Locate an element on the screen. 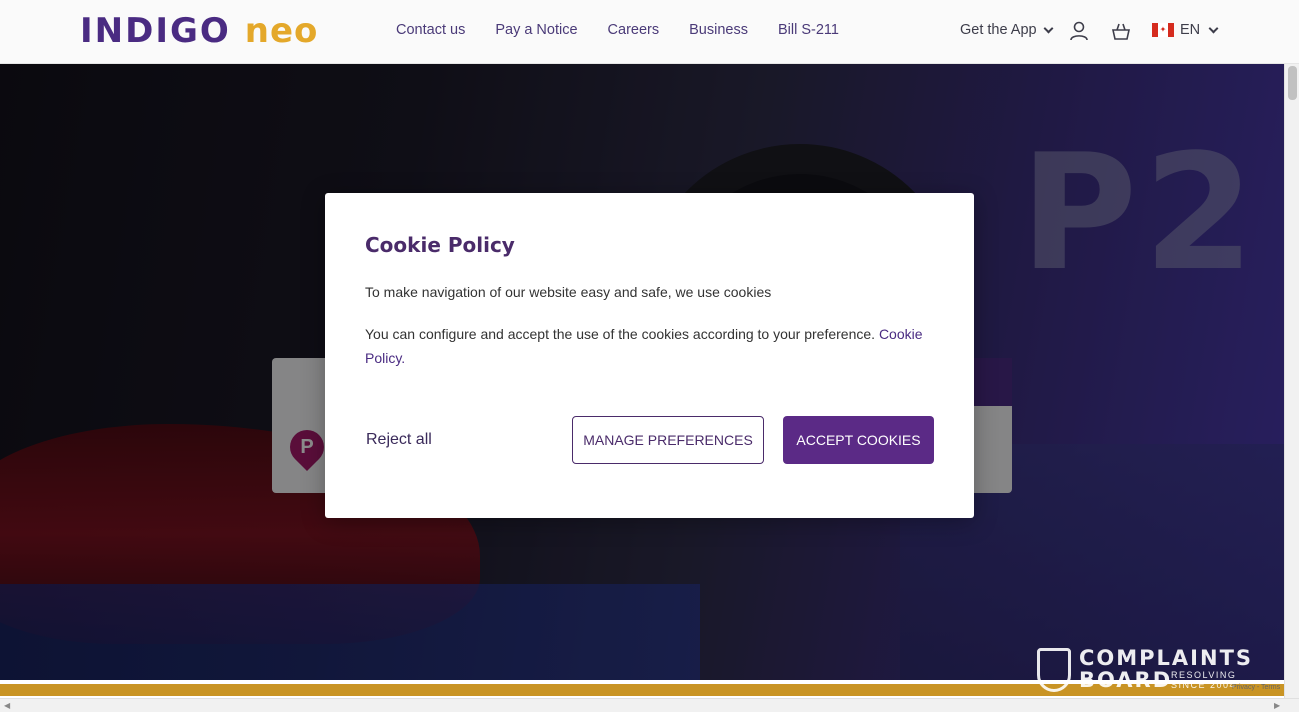 The height and width of the screenshot is (712, 1299). reject-all-button: Reject all is located at coordinates (399, 440).